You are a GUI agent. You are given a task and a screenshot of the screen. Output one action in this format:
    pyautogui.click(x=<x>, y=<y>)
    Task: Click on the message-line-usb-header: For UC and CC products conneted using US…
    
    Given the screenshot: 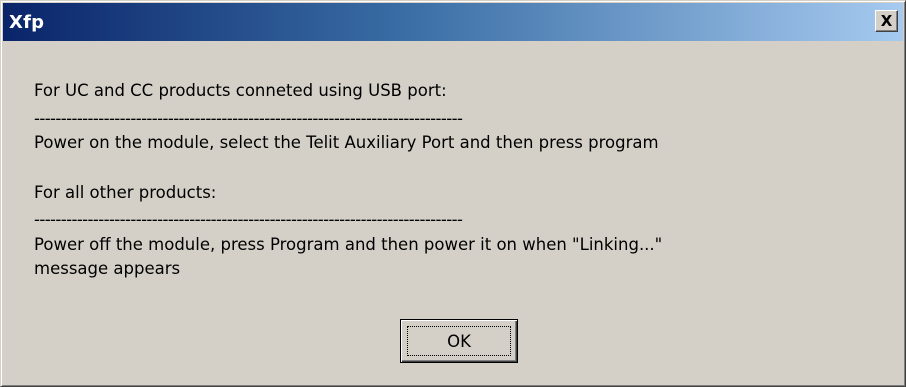 What is the action you would take?
    pyautogui.click(x=240, y=90)
    